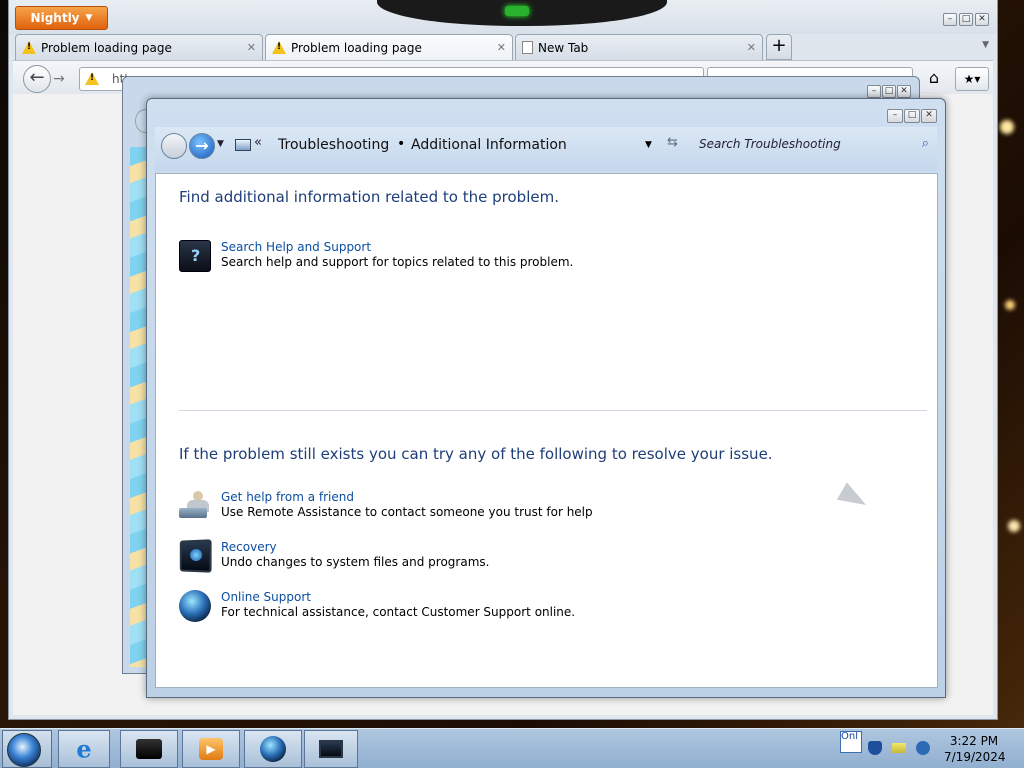  Describe the element at coordinates (639, 47) in the screenshot. I see `tab-new-tab: New Tab ✕` at that location.